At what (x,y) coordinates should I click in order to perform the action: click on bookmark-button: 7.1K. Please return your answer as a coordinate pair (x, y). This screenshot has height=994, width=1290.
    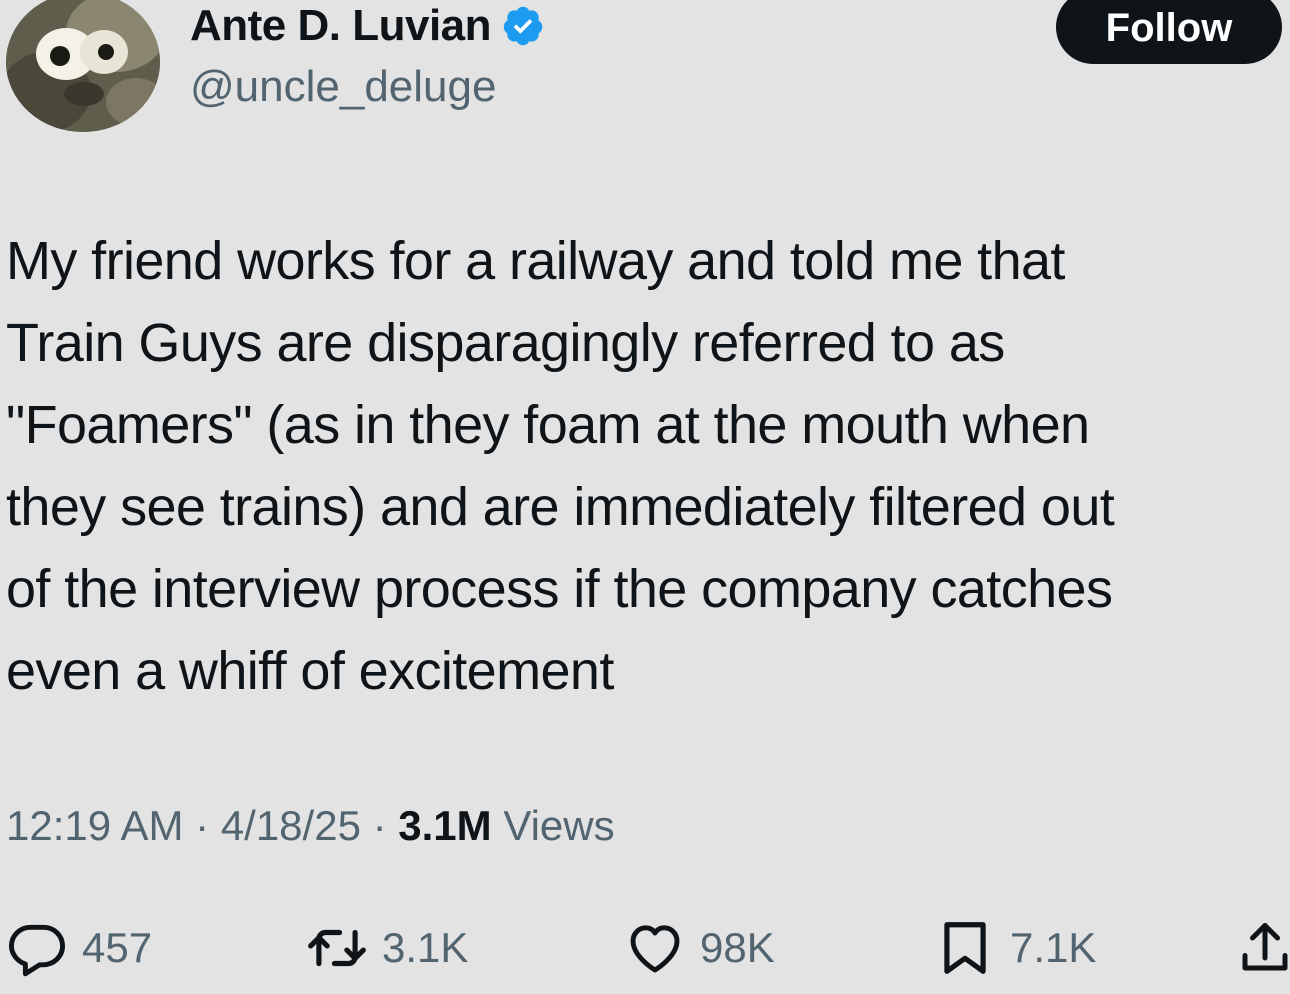
    Looking at the image, I should click on (1015, 948).